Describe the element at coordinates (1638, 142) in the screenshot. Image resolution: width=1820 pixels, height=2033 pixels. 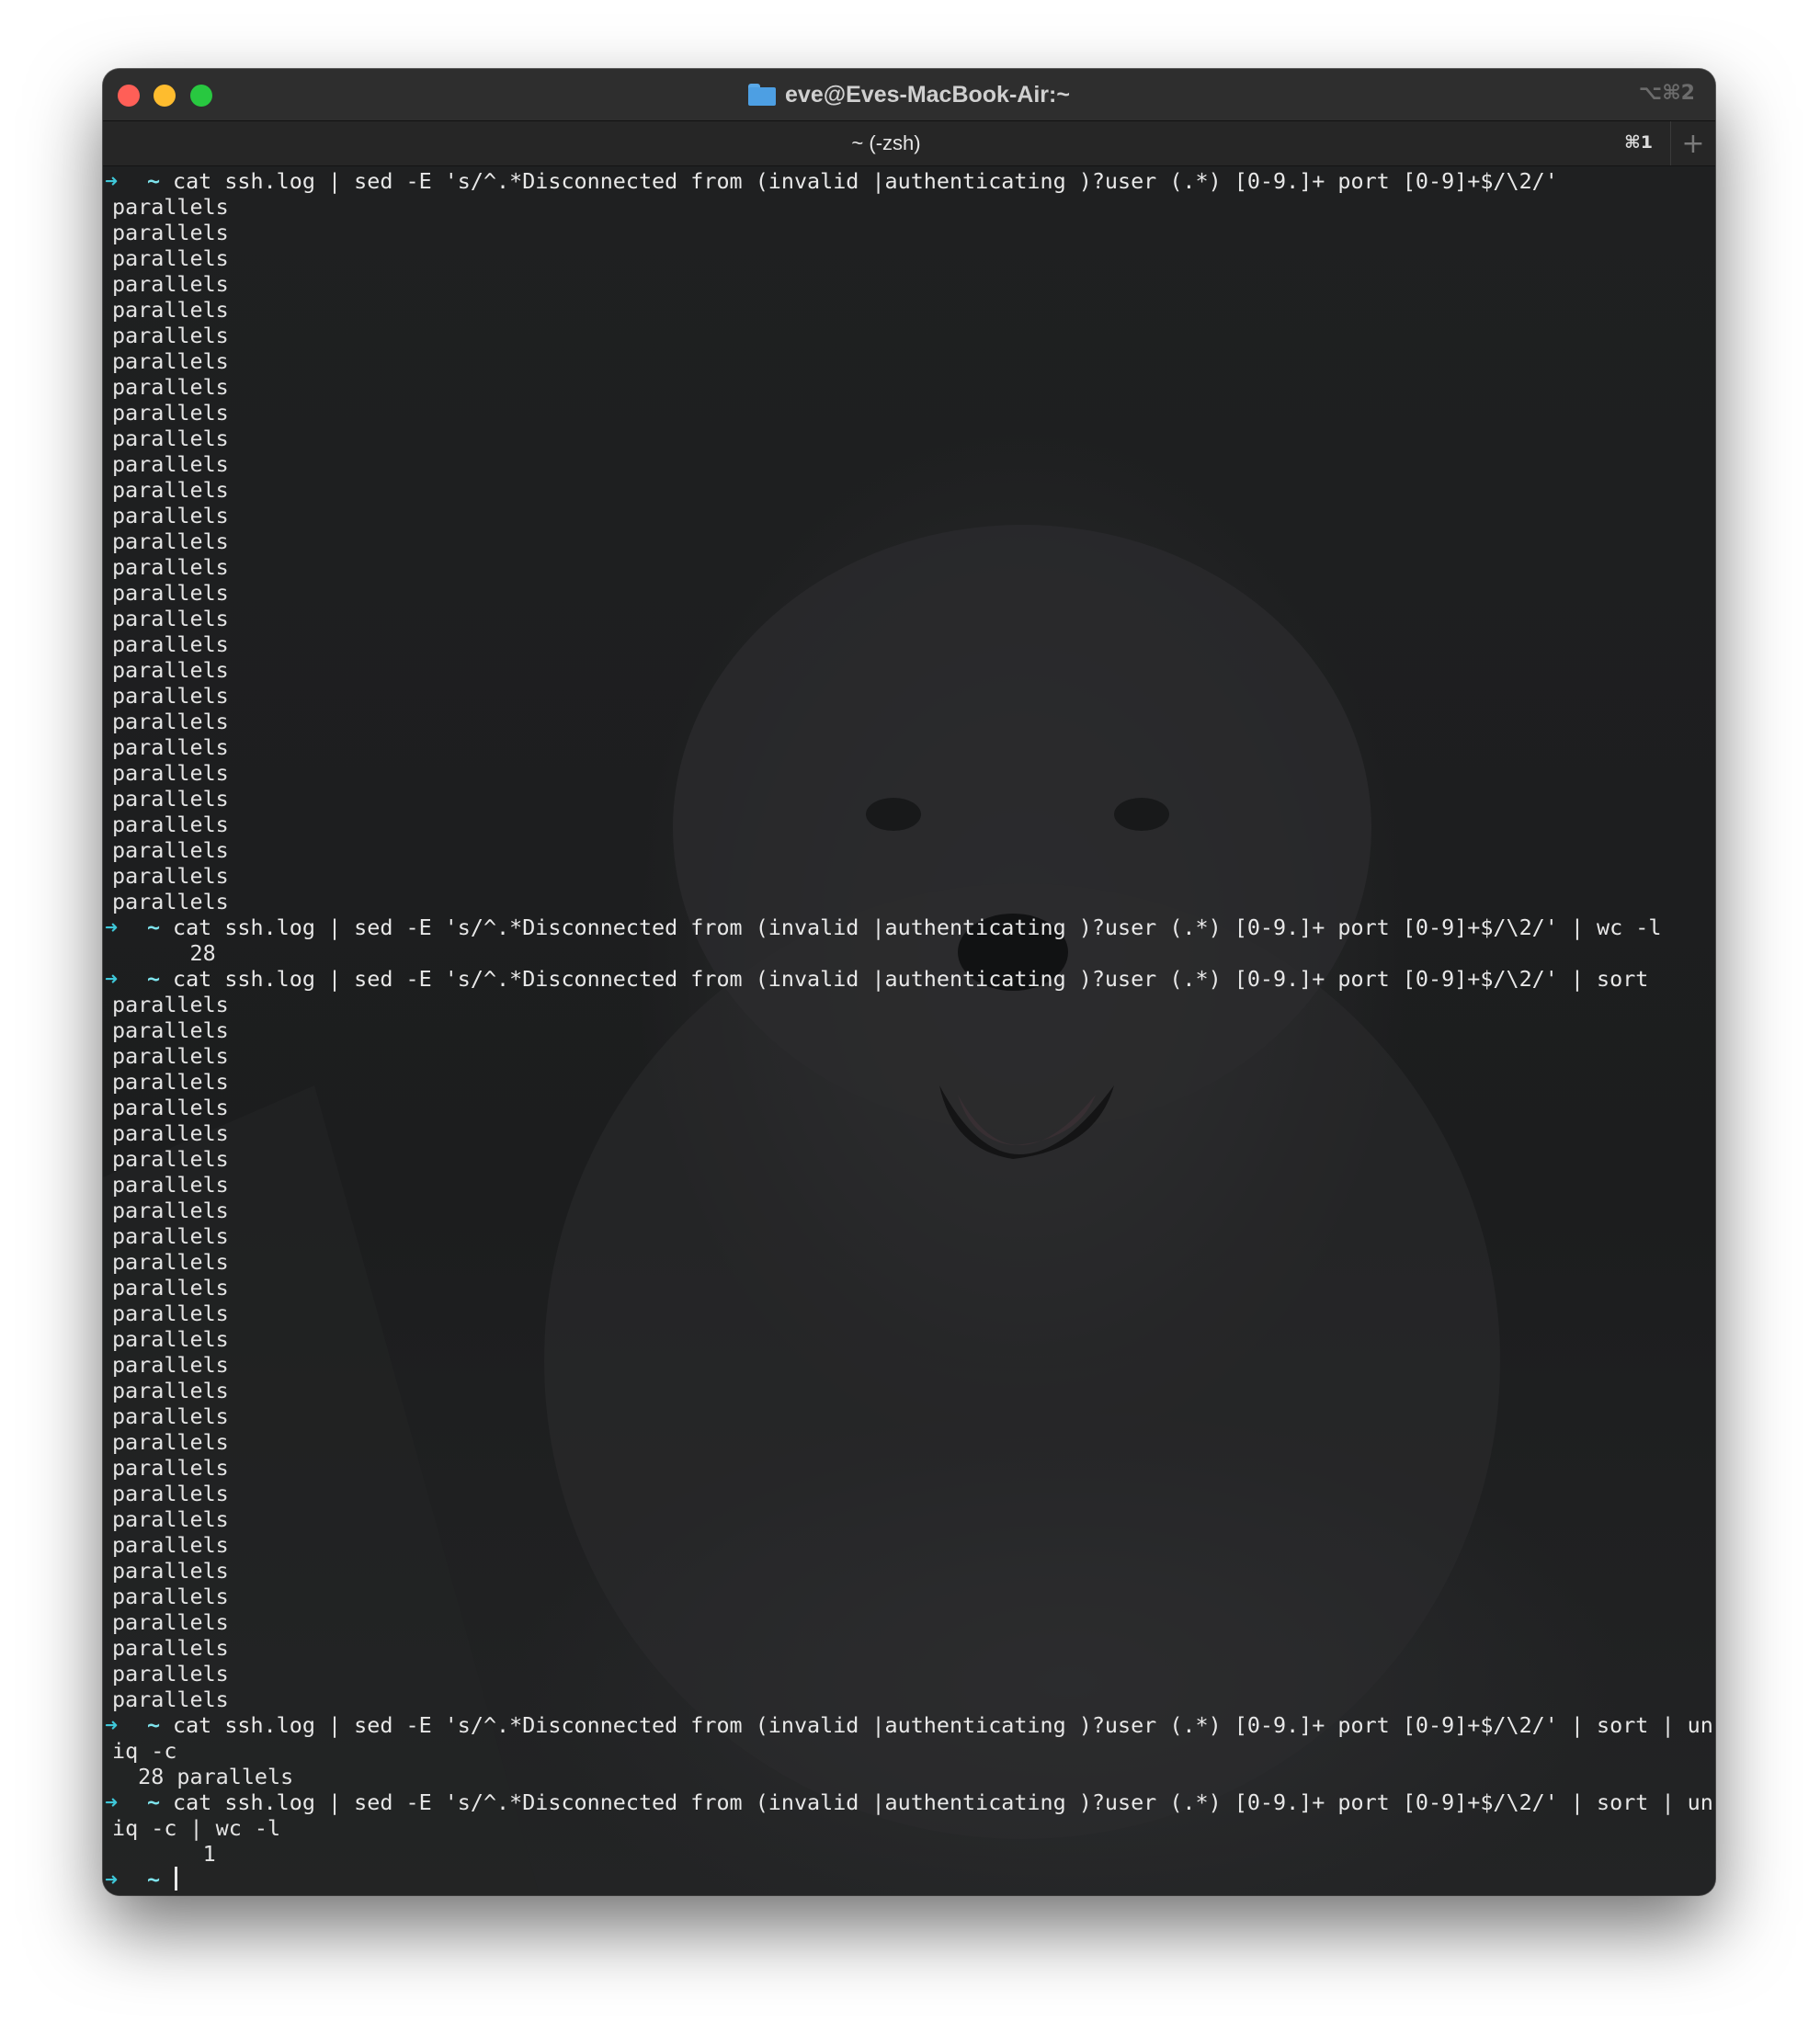
I see `tab-shortcut-label: ⌘1` at that location.